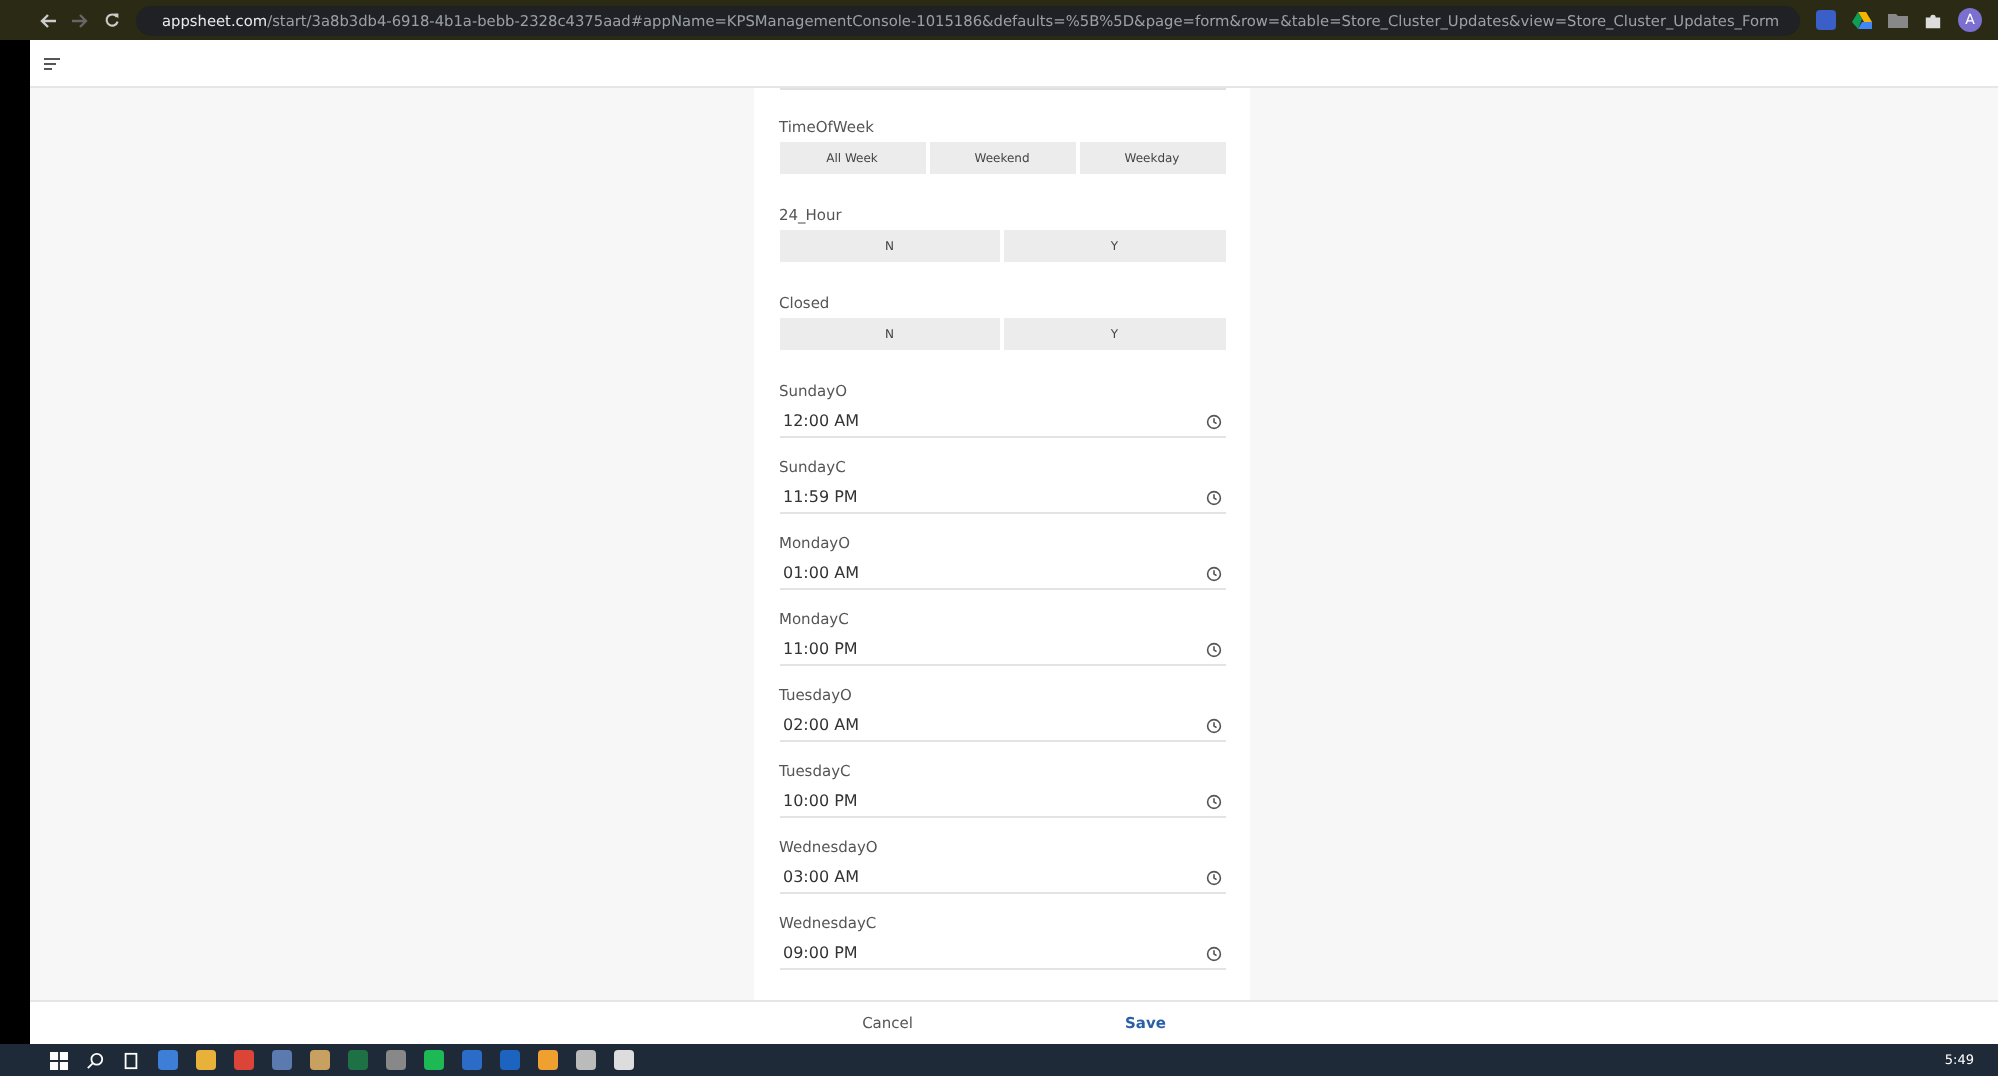 This screenshot has width=1998, height=1076. What do you see at coordinates (52, 63) in the screenshot?
I see `menu-icon` at bounding box center [52, 63].